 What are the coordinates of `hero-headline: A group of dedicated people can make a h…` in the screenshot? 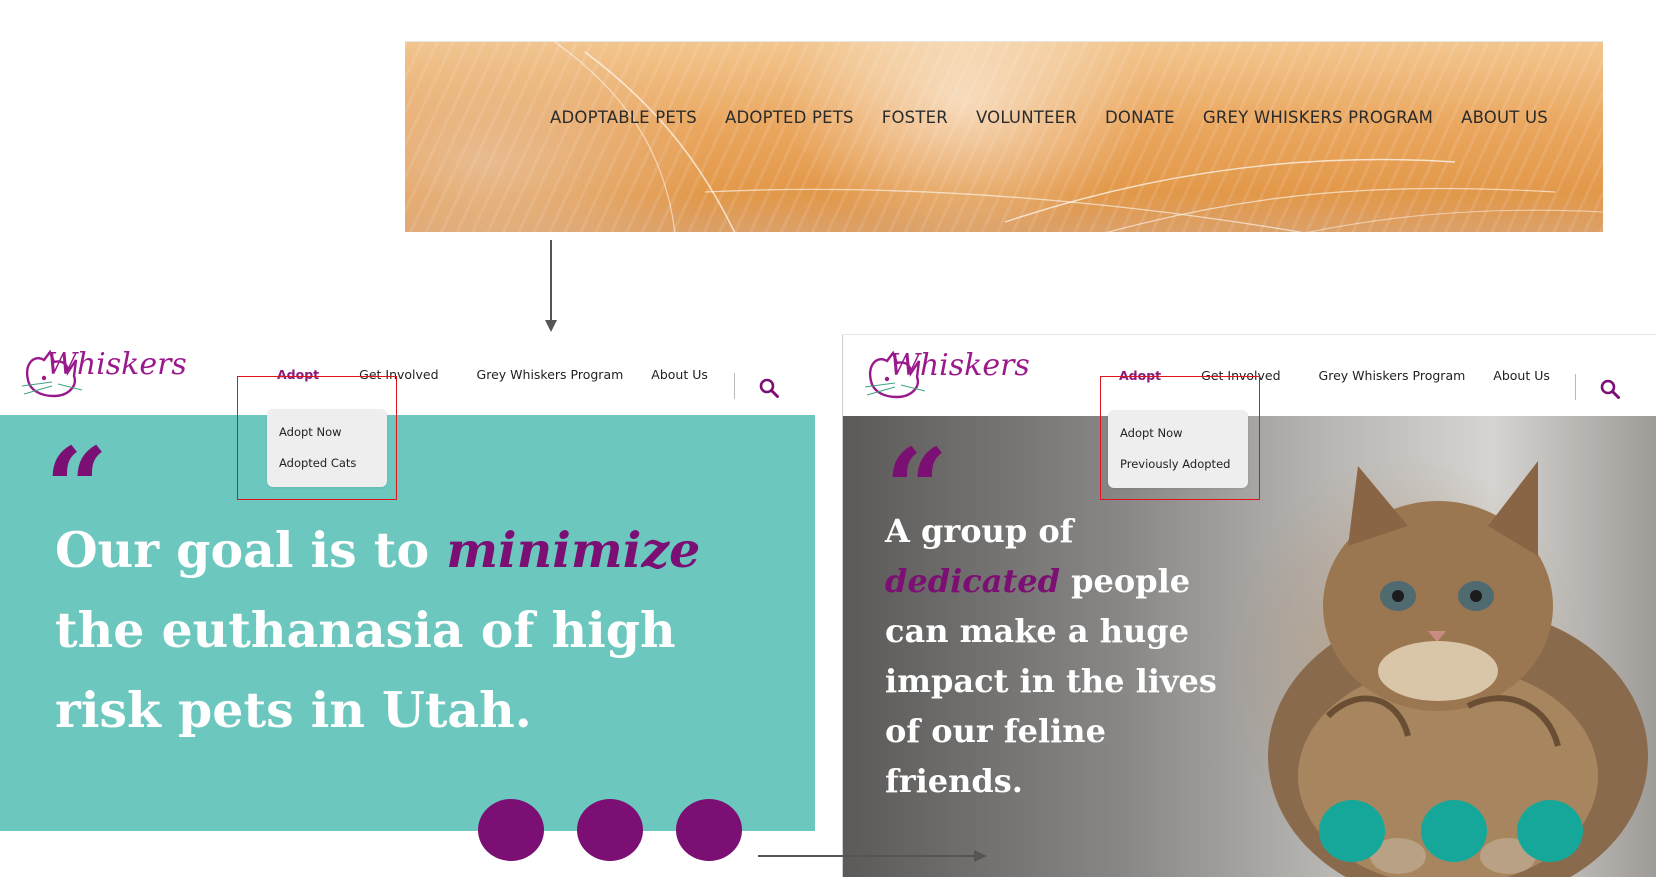 It's located at (1057, 656).